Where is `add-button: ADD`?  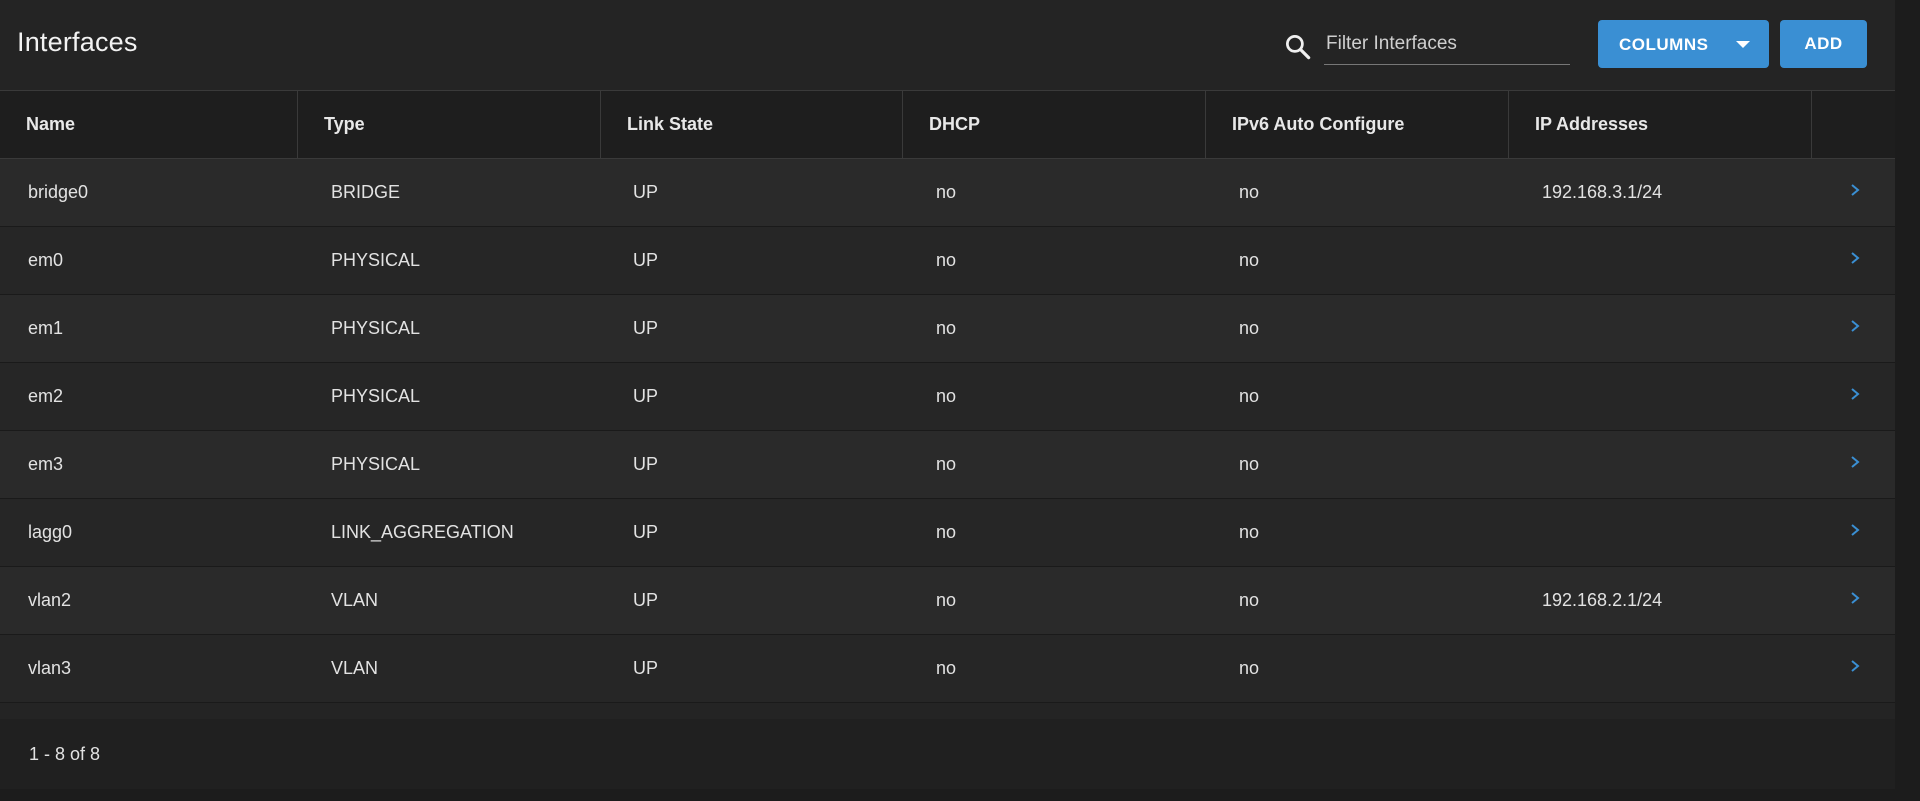
add-button: ADD is located at coordinates (1823, 44).